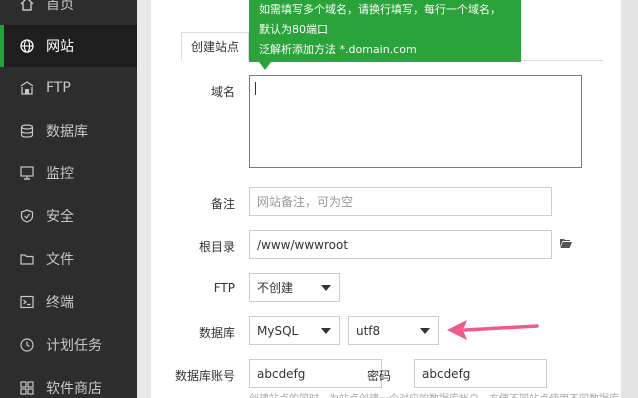 Image resolution: width=638 pixels, height=398 pixels. I want to click on tooltip-line: 如另加端口格式为 www.domain.com:88, so click(362, 69).